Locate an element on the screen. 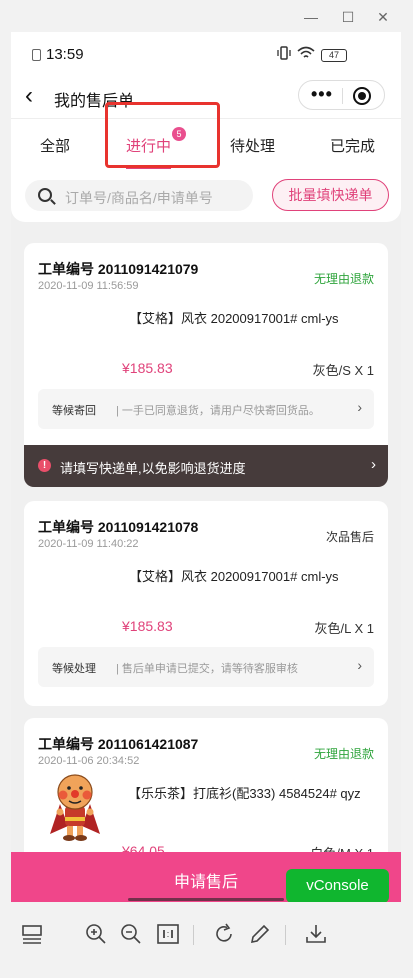  order-date: 2020-11-09 11:56:59 is located at coordinates (88, 286).